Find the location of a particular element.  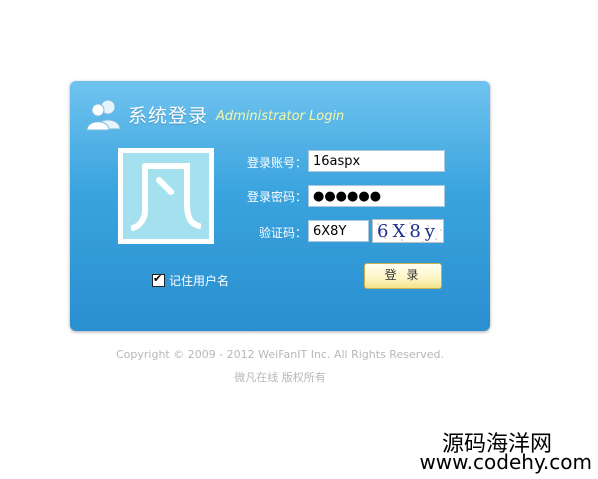

username-input is located at coordinates (376, 161).